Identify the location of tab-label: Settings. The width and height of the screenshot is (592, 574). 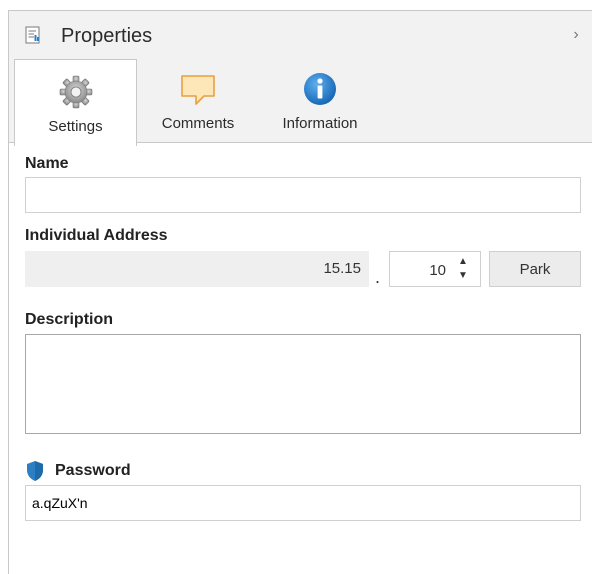
(75, 126).